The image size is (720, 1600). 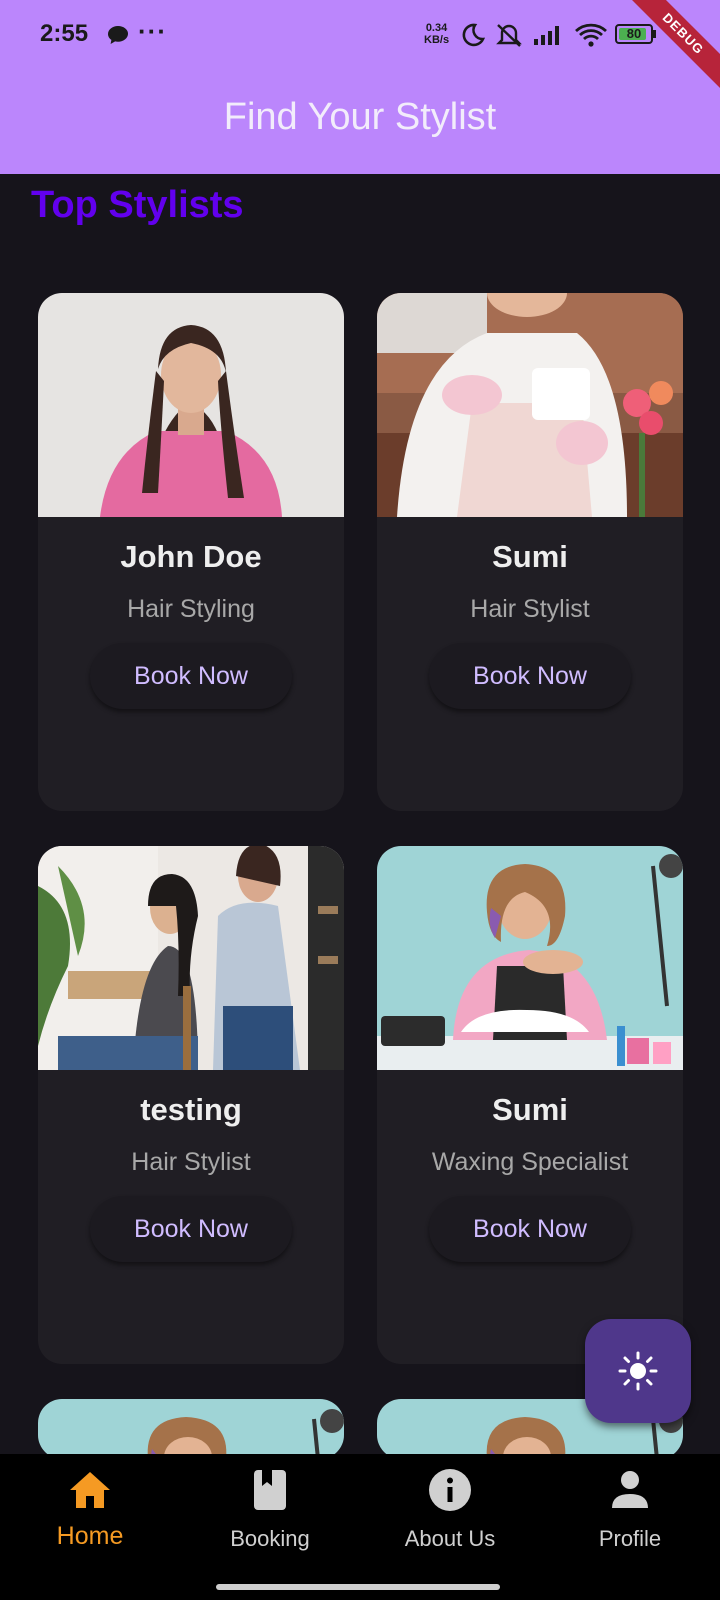 I want to click on network-speed-unit: KB/s, so click(x=437, y=40).